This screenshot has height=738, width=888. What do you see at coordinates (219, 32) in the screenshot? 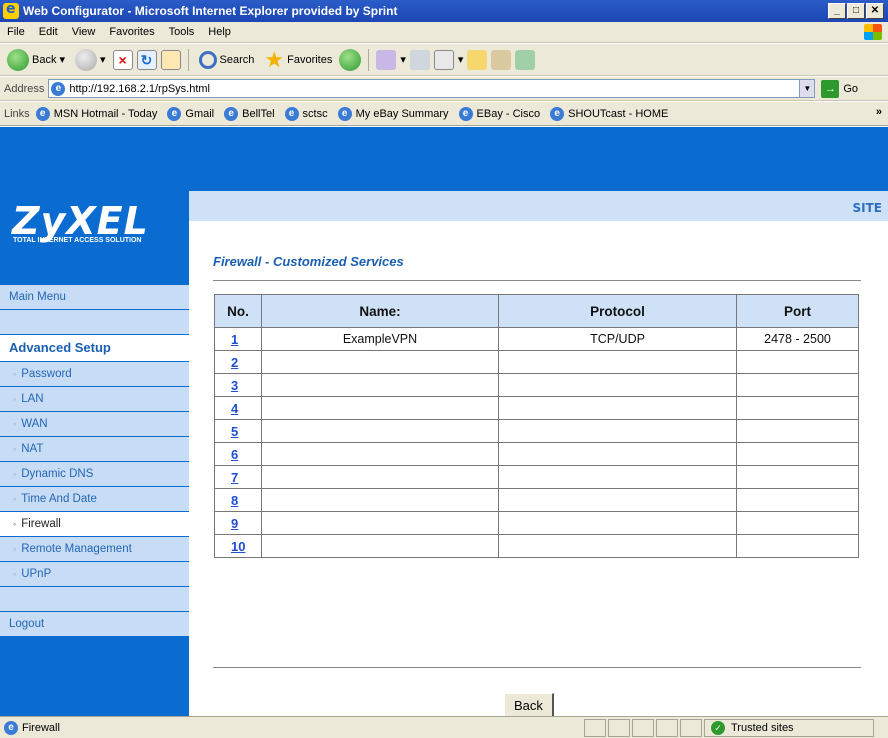
I see `menu-help: Help` at bounding box center [219, 32].